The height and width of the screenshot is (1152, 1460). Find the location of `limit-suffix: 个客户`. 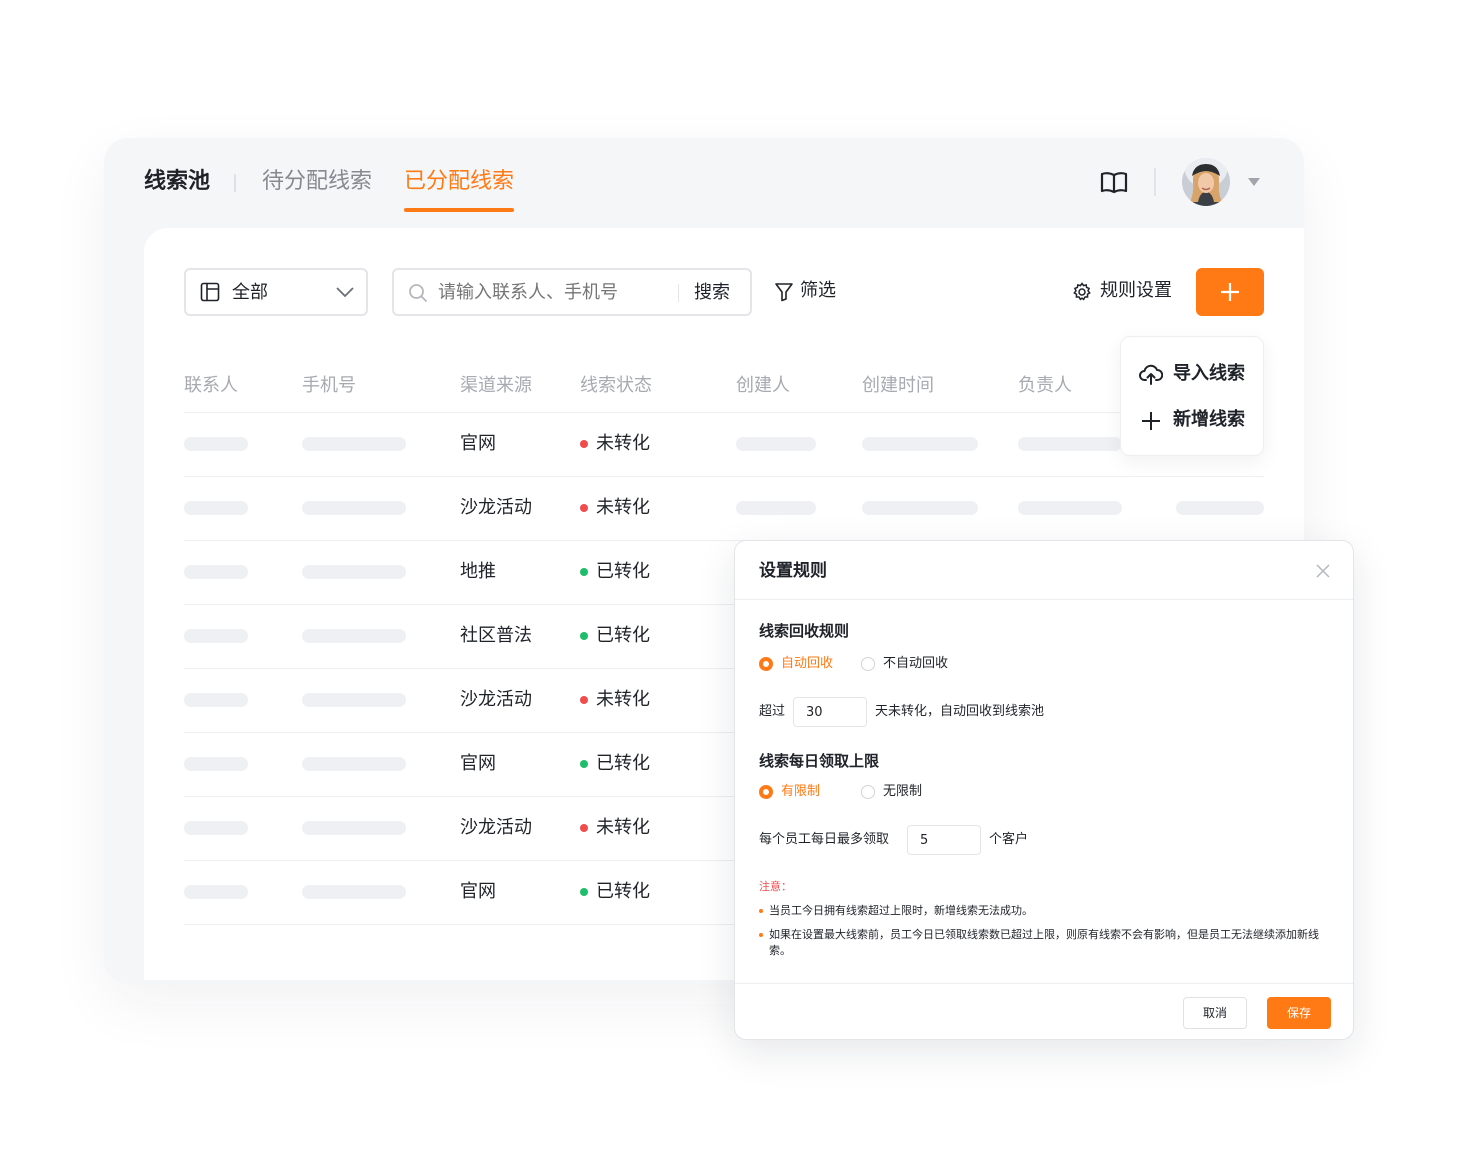

limit-suffix: 个客户 is located at coordinates (1009, 839).